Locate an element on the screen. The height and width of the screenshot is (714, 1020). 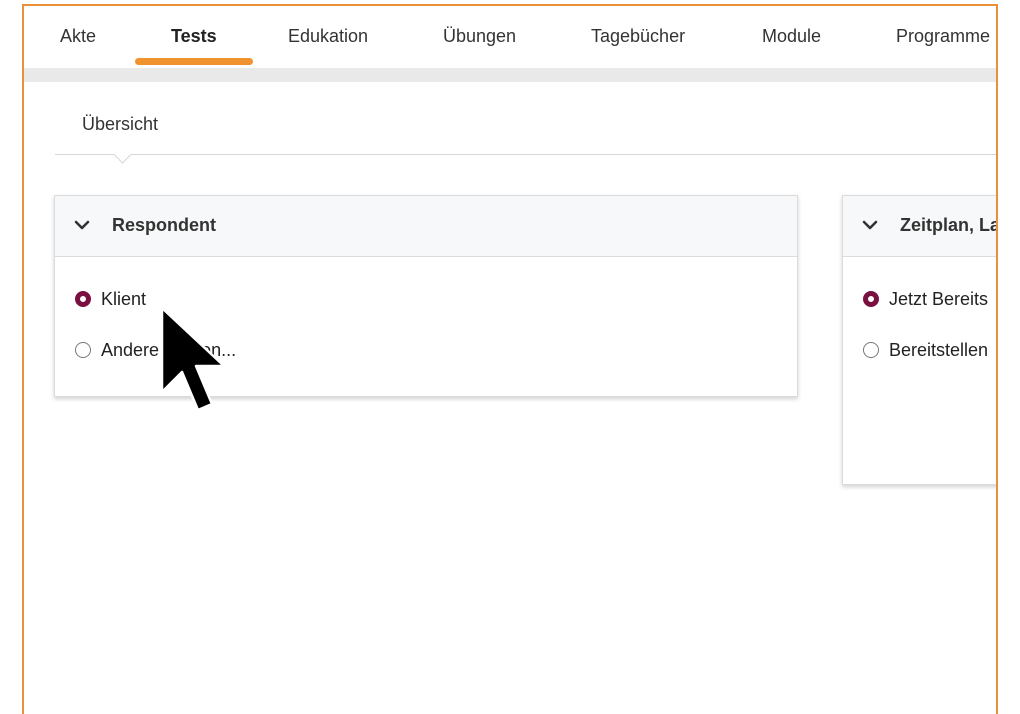
subnav-divider is located at coordinates (525, 154).